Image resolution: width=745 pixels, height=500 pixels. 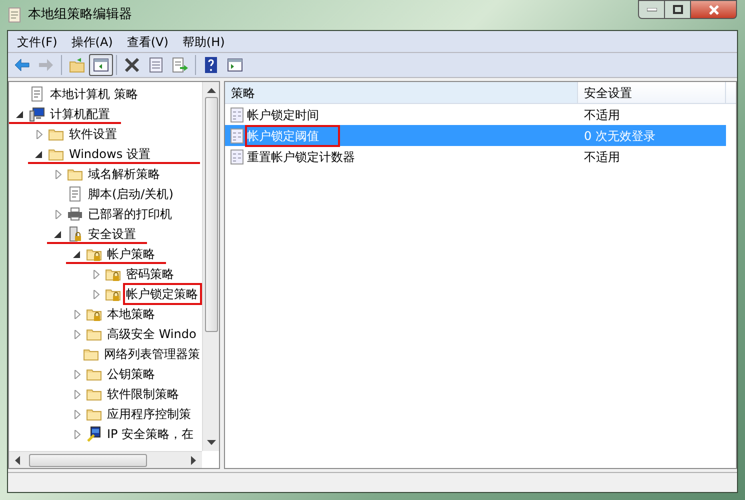 I want to click on scroll-down-icon, so click(x=211, y=443).